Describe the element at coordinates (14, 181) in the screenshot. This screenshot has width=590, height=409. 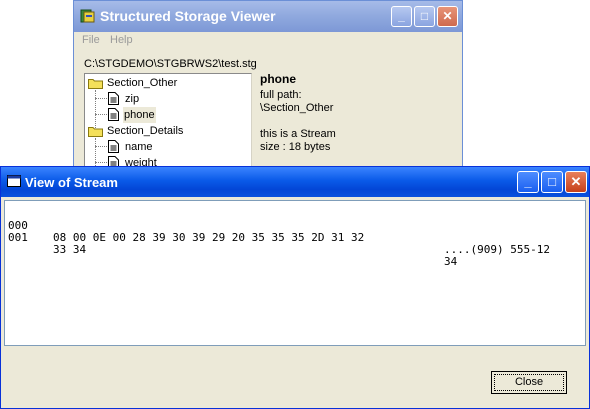
I see `window-icon` at that location.